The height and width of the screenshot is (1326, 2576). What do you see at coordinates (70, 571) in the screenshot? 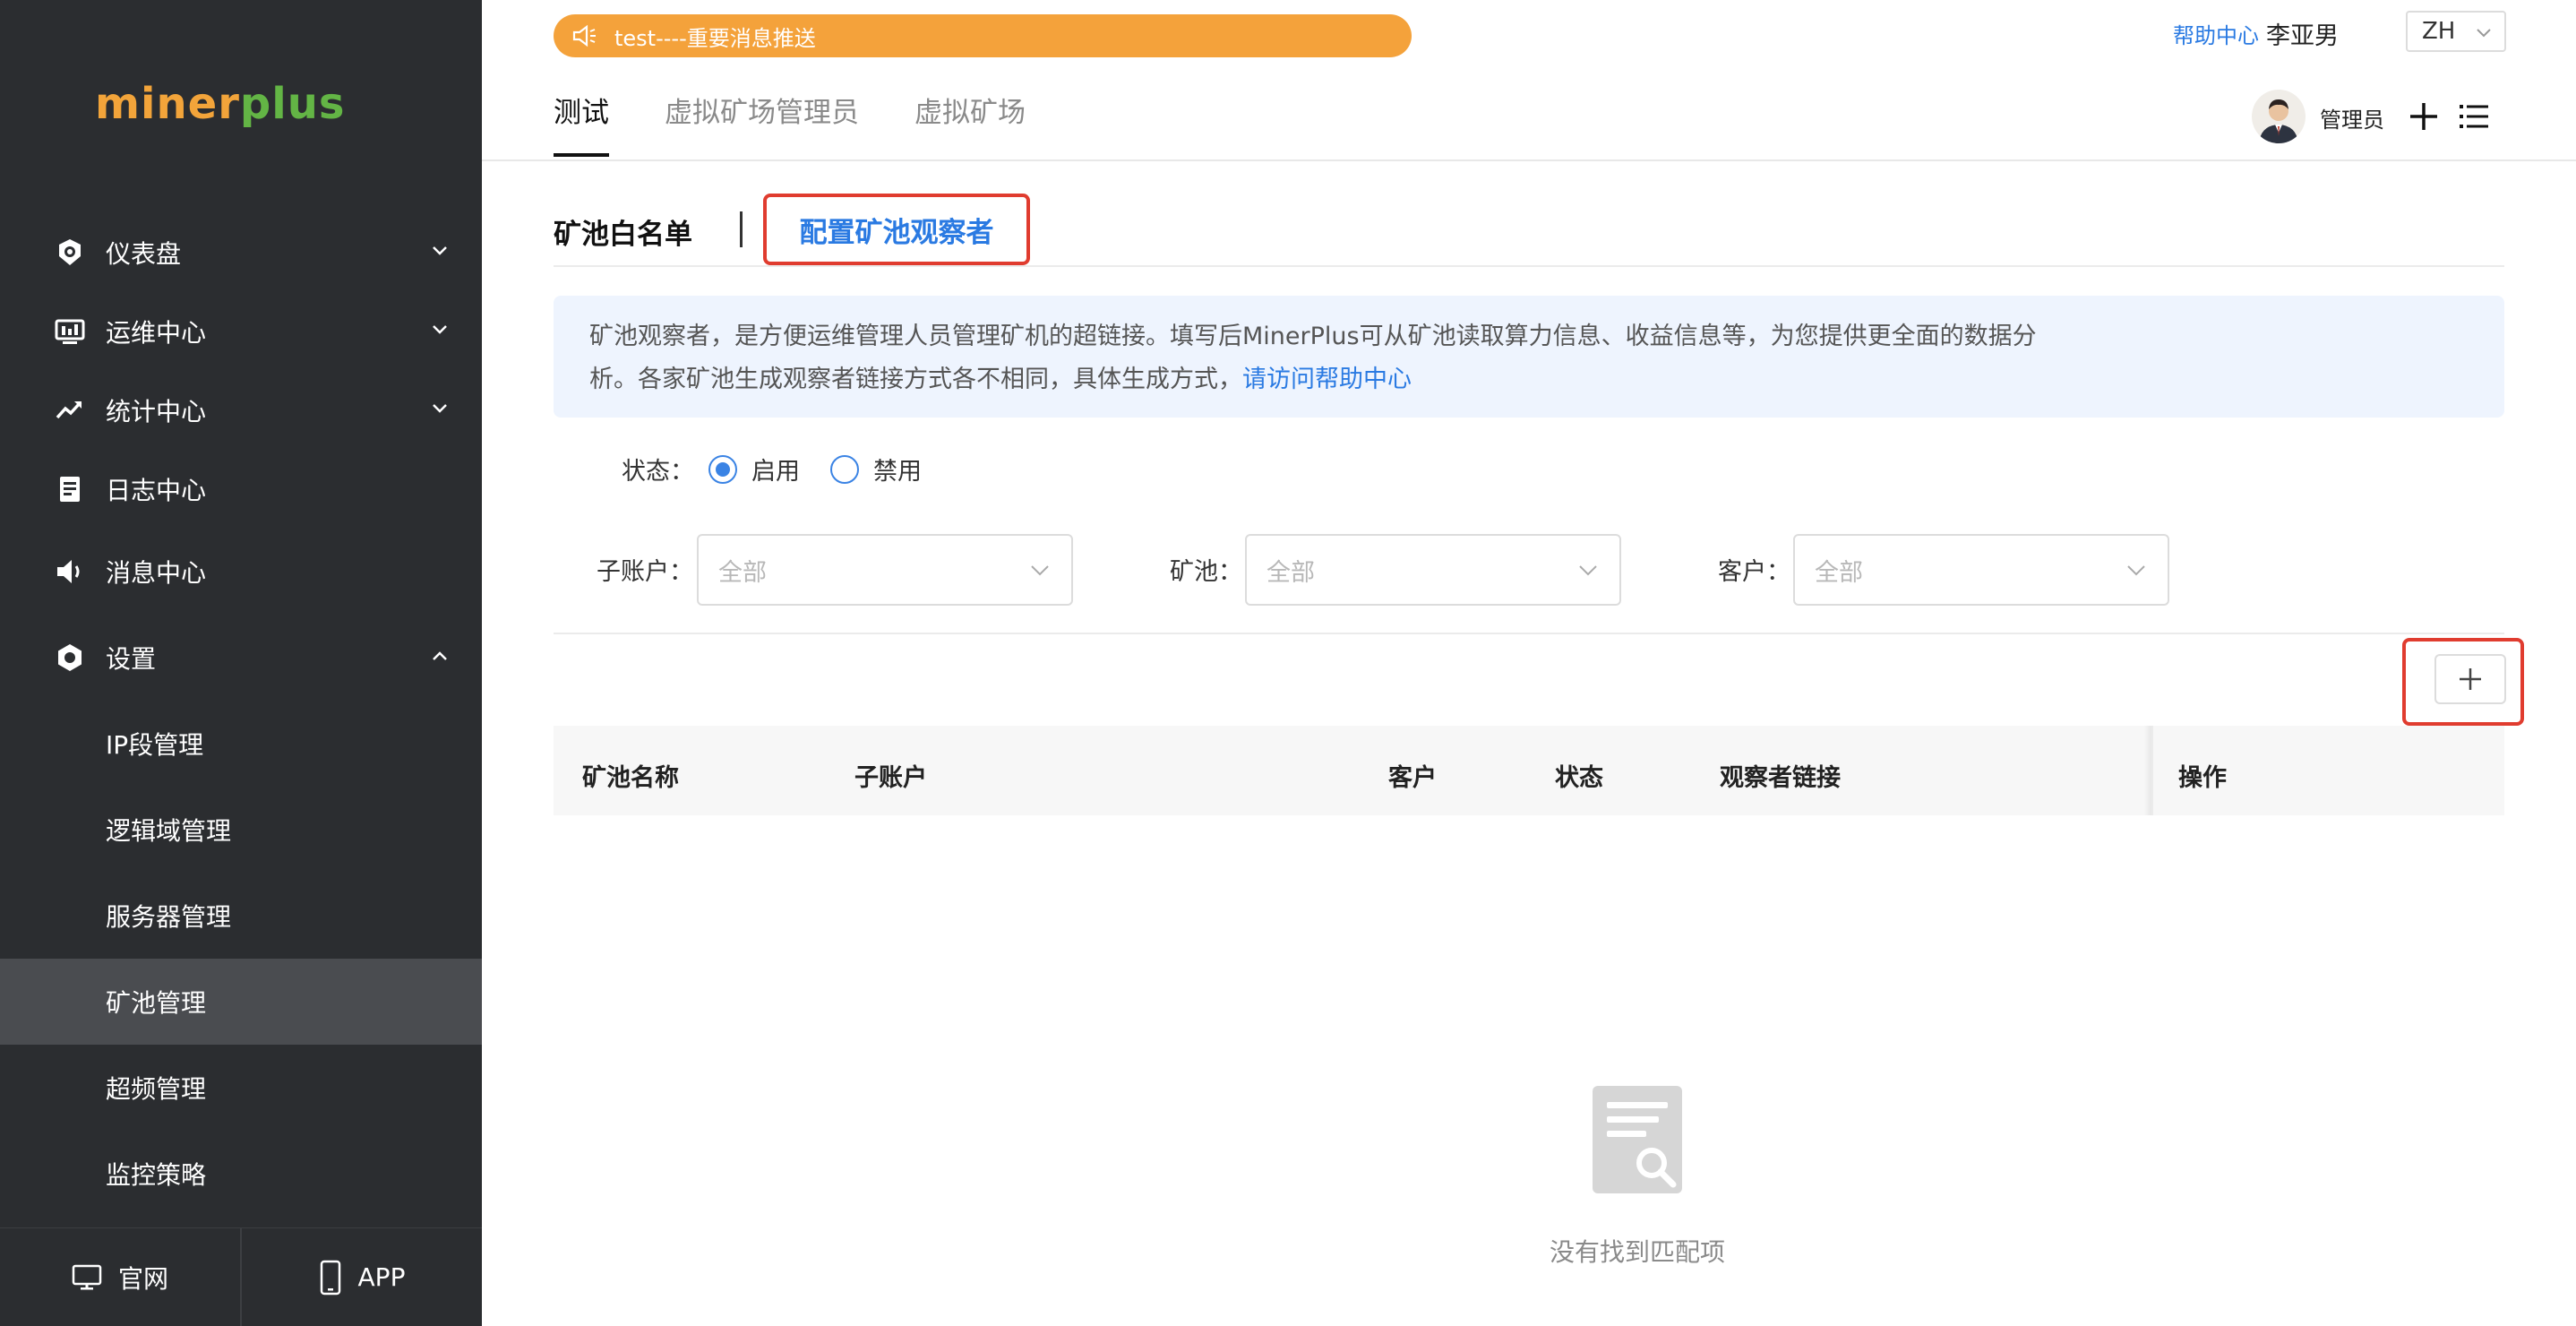
I see `speaker-icon` at bounding box center [70, 571].